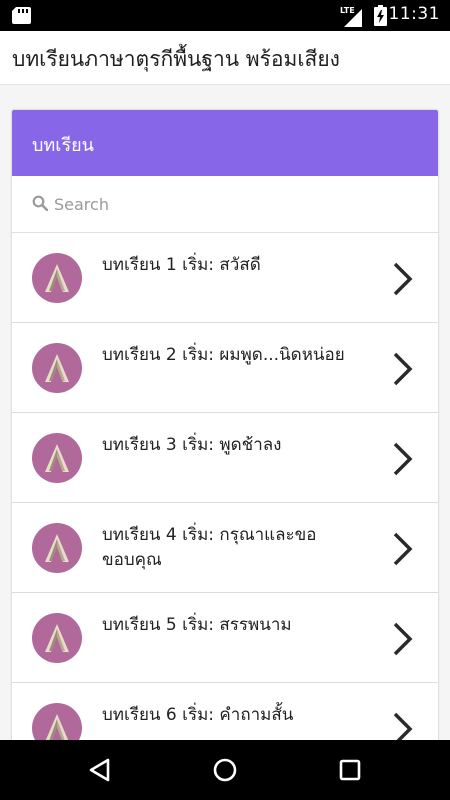 The height and width of the screenshot is (800, 450). I want to click on lesson-item-5: บทเรียน 5 เริ่ม: สรรพนาม, so click(225, 638).